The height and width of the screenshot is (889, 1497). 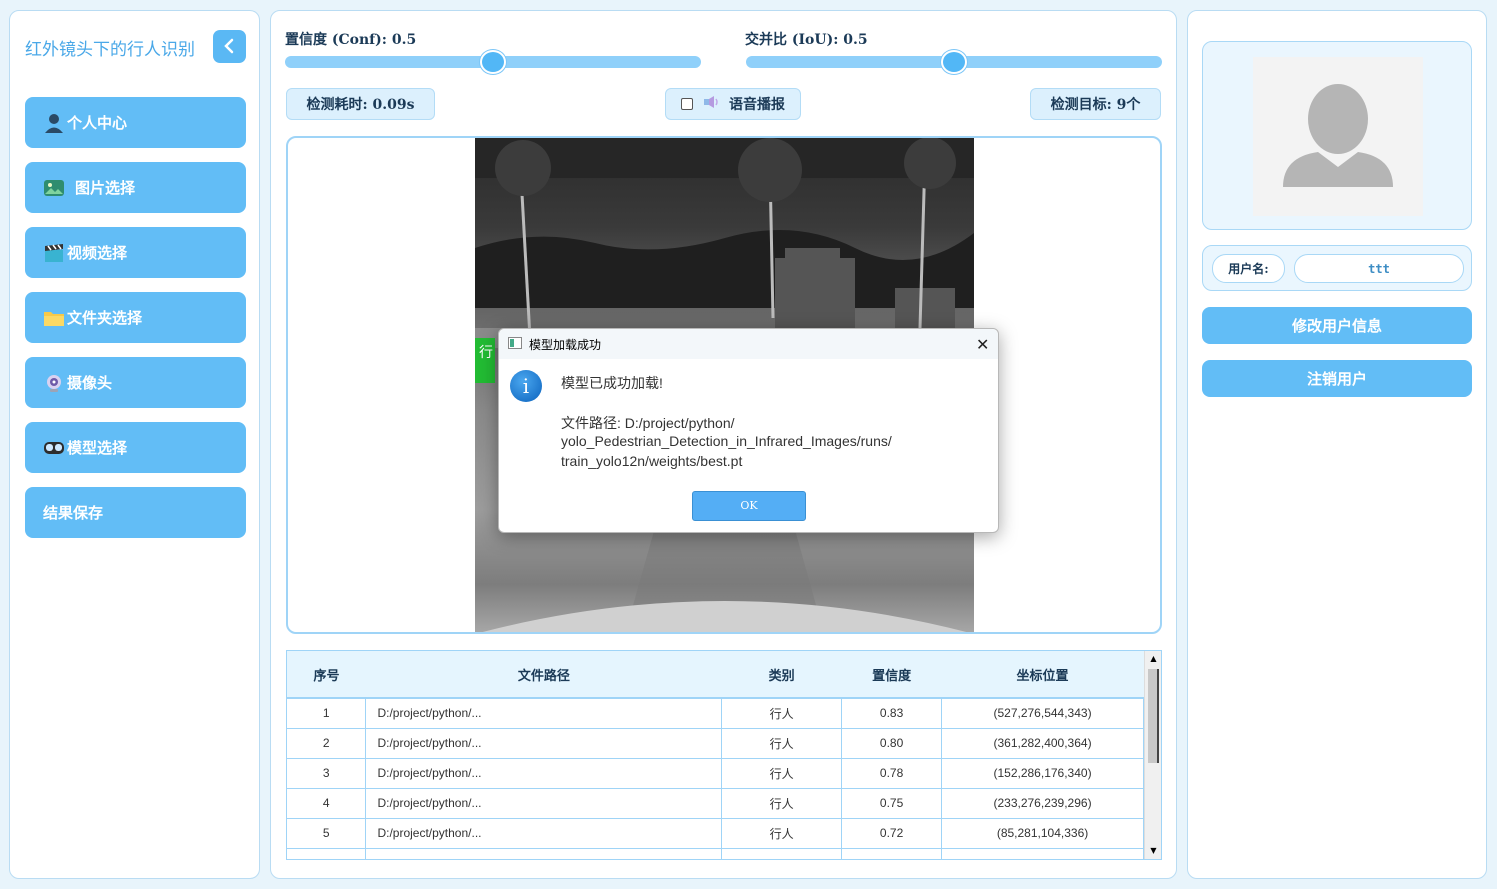 I want to click on scroll-down-arrow-icon: ▼, so click(x=1153, y=850).